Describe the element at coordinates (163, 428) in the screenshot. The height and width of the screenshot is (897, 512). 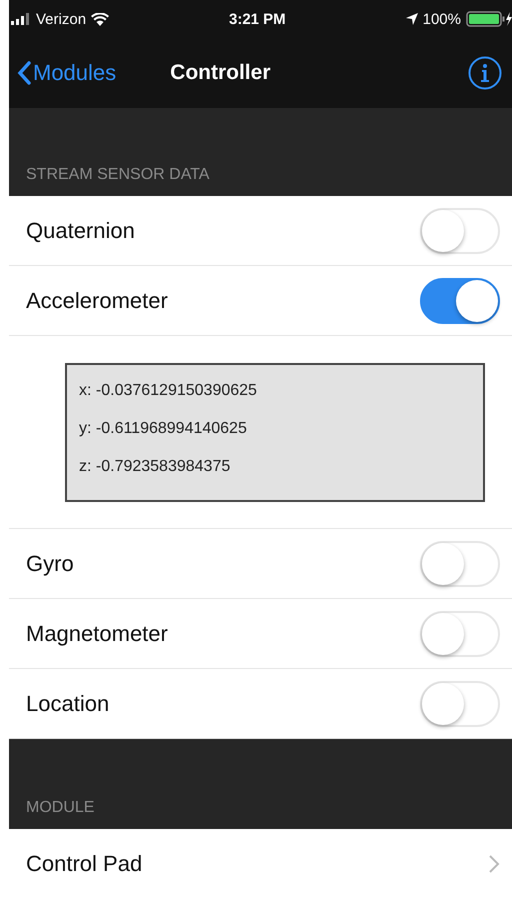
I see `readout-value: y: -0.611968994140625` at that location.